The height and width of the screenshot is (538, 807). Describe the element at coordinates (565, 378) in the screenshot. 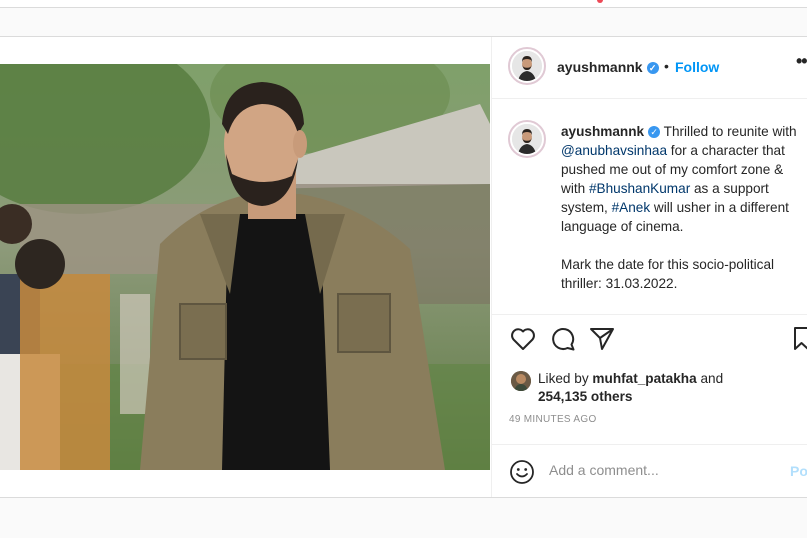

I see `likes-prefix: Liked by` at that location.